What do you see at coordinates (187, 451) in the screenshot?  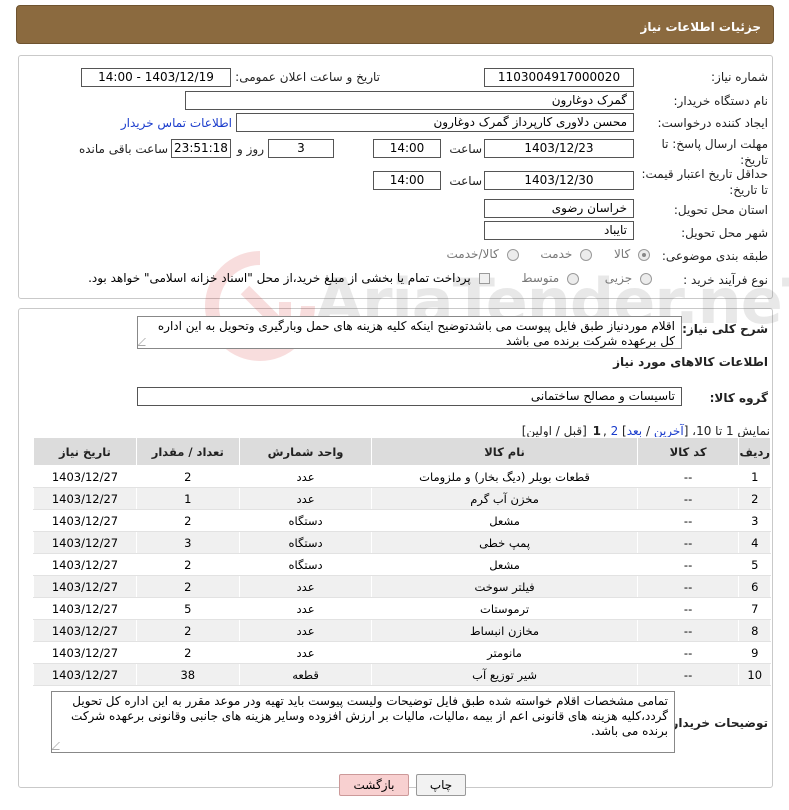 I see `column-header: تعداد / مقدار` at bounding box center [187, 451].